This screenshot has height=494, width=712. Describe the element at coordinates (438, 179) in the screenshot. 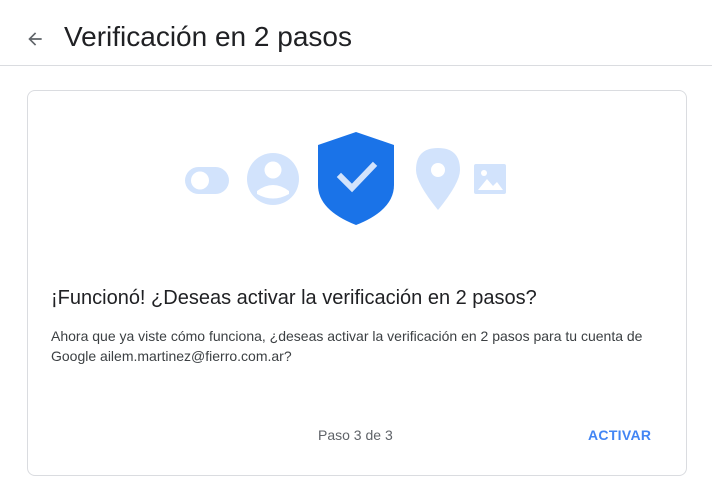

I see `location-pin-icon` at that location.